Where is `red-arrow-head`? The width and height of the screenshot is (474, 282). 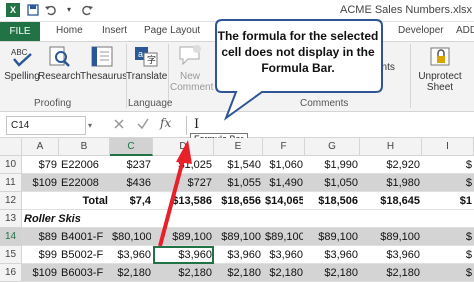
red-arrow-head is located at coordinates (184, 152).